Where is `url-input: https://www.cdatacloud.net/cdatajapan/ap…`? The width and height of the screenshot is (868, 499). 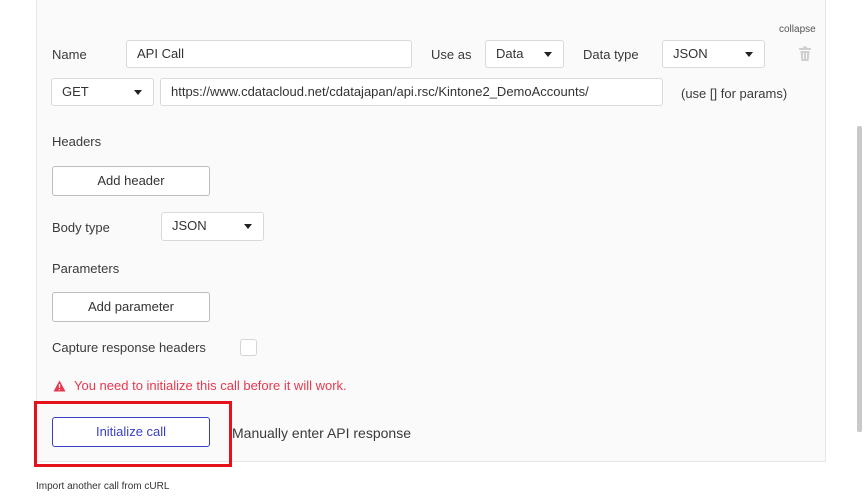 url-input: https://www.cdatacloud.net/cdatajapan/ap… is located at coordinates (411, 92).